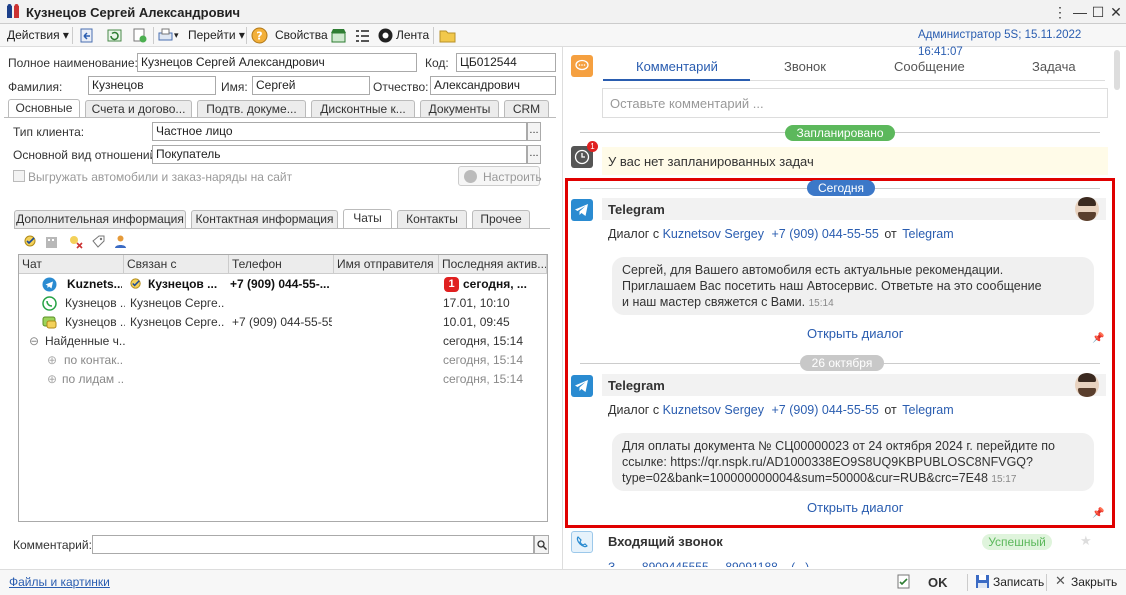  What do you see at coordinates (176, 264) in the screenshot?
I see `col-linked: Связан с` at bounding box center [176, 264].